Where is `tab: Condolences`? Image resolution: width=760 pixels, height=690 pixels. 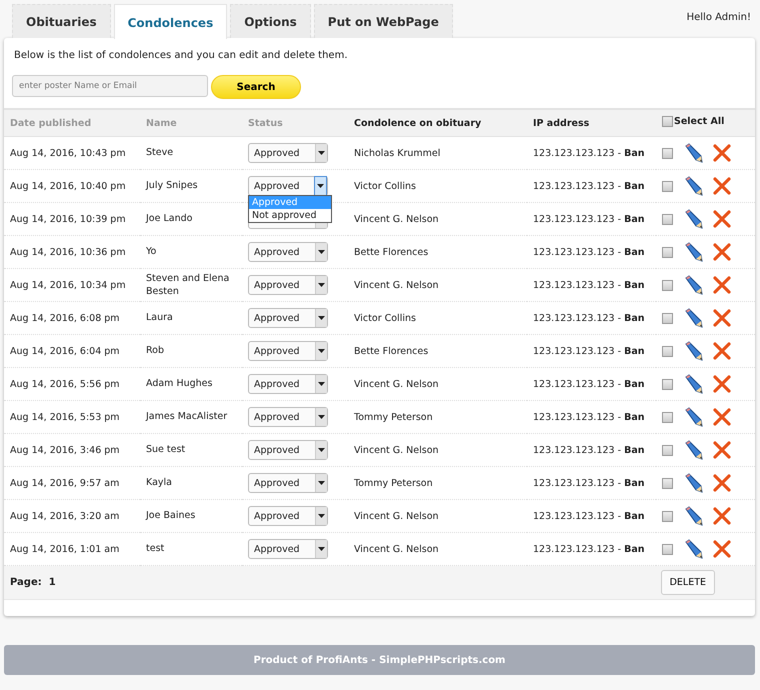 tab: Condolences is located at coordinates (171, 21).